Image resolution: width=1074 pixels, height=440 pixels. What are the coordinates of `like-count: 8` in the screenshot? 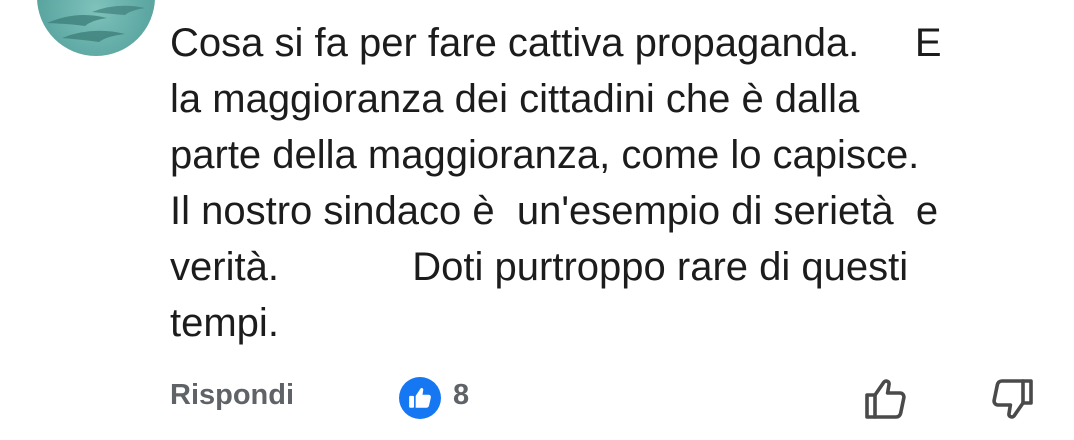 It's located at (461, 395).